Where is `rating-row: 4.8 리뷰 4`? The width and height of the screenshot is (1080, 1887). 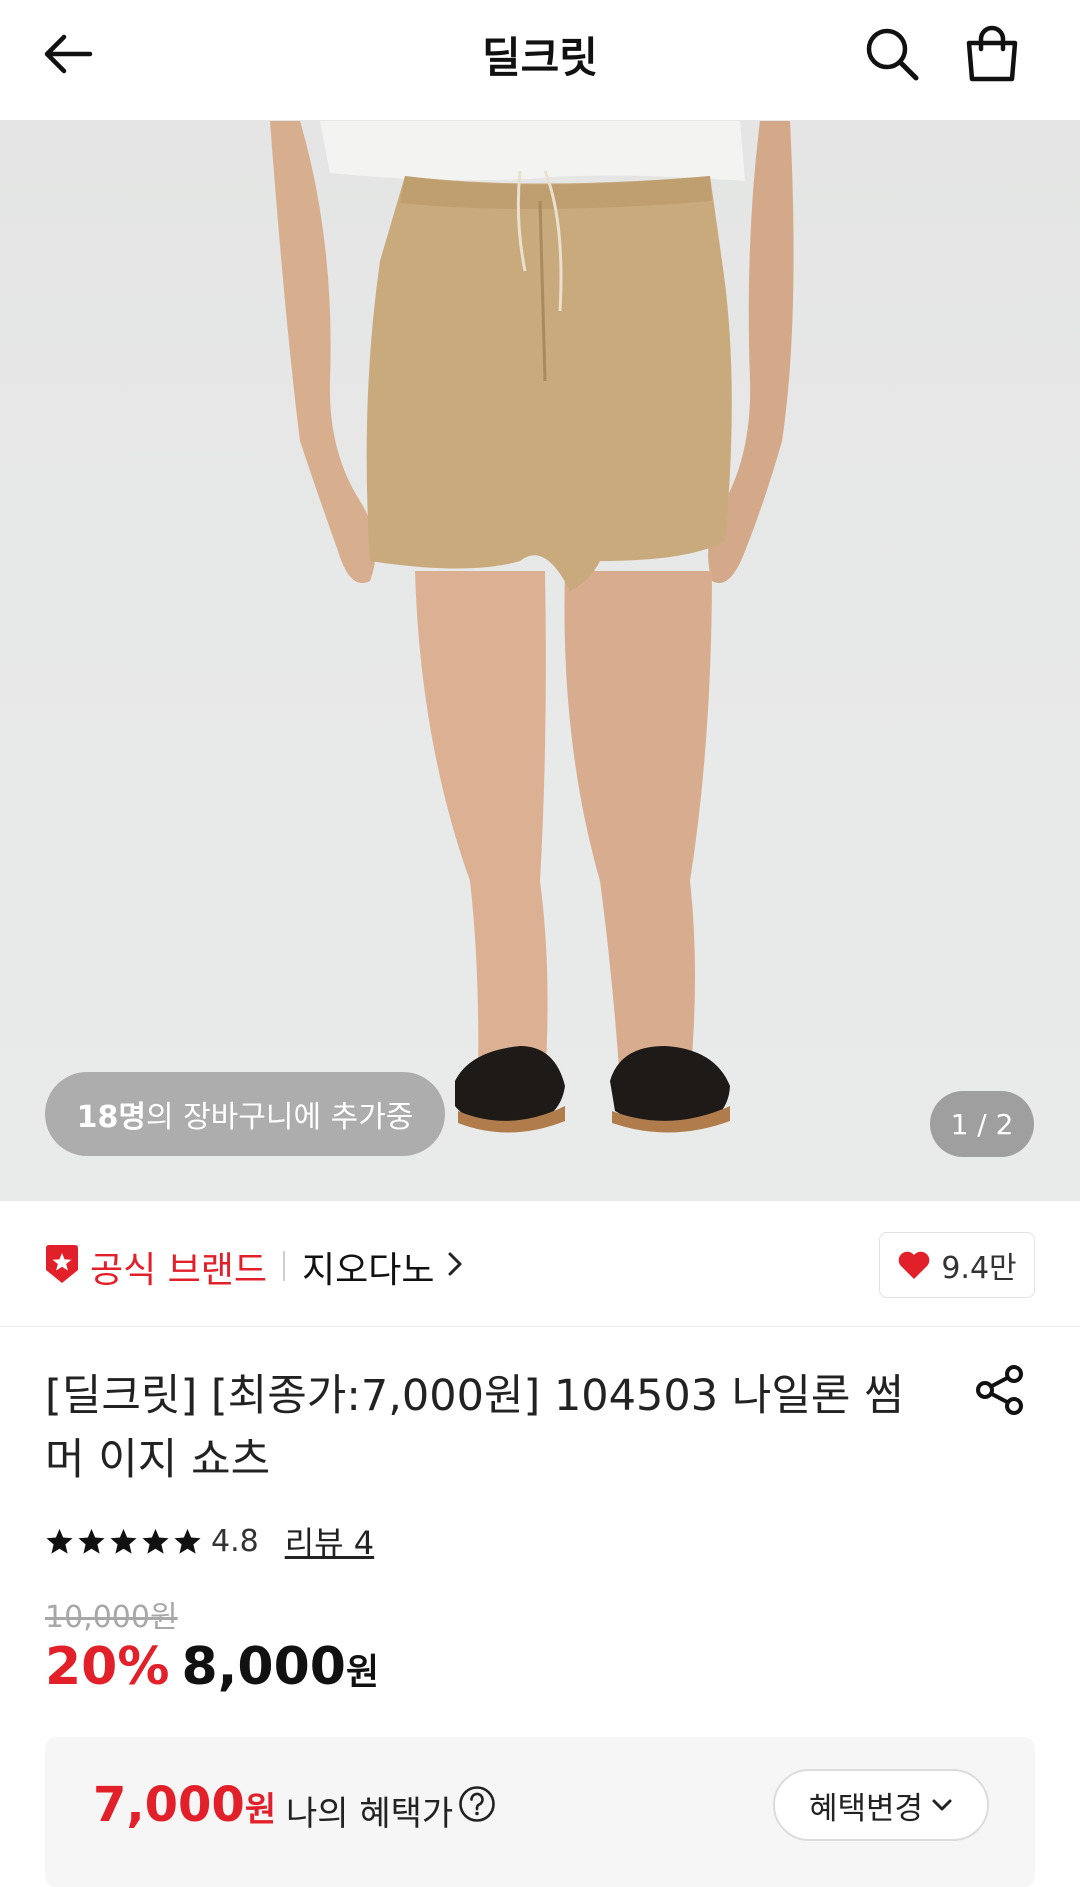
rating-row: 4.8 리뷰 4 is located at coordinates (209, 1541).